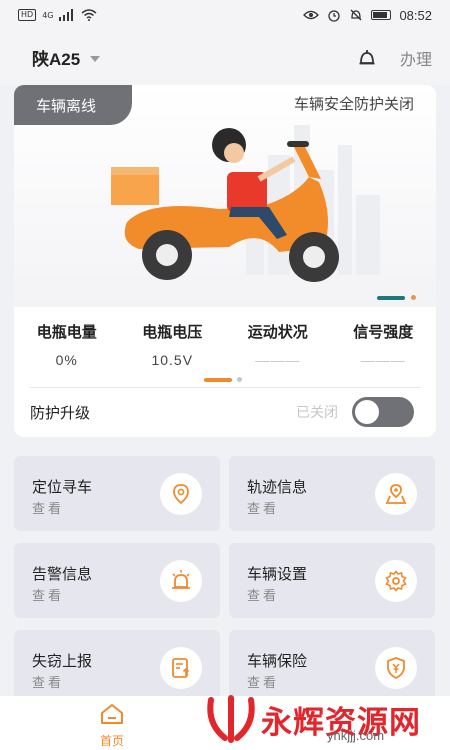  What do you see at coordinates (367, 58) in the screenshot?
I see `bell-icon` at bounding box center [367, 58].